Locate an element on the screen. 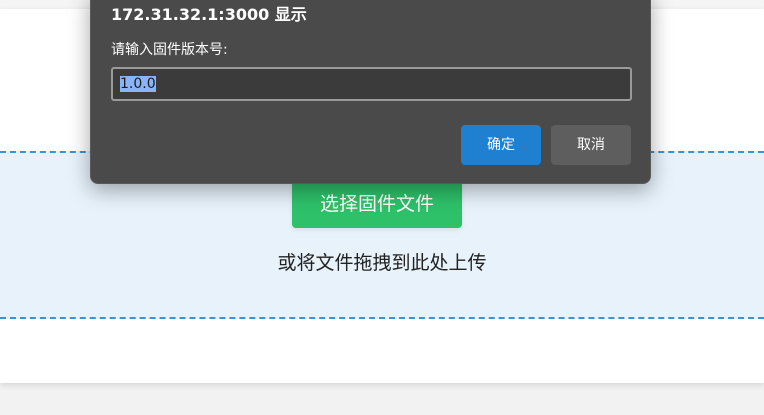 The image size is (764, 415). firmware-version-input: 1.0.0 is located at coordinates (371, 84).